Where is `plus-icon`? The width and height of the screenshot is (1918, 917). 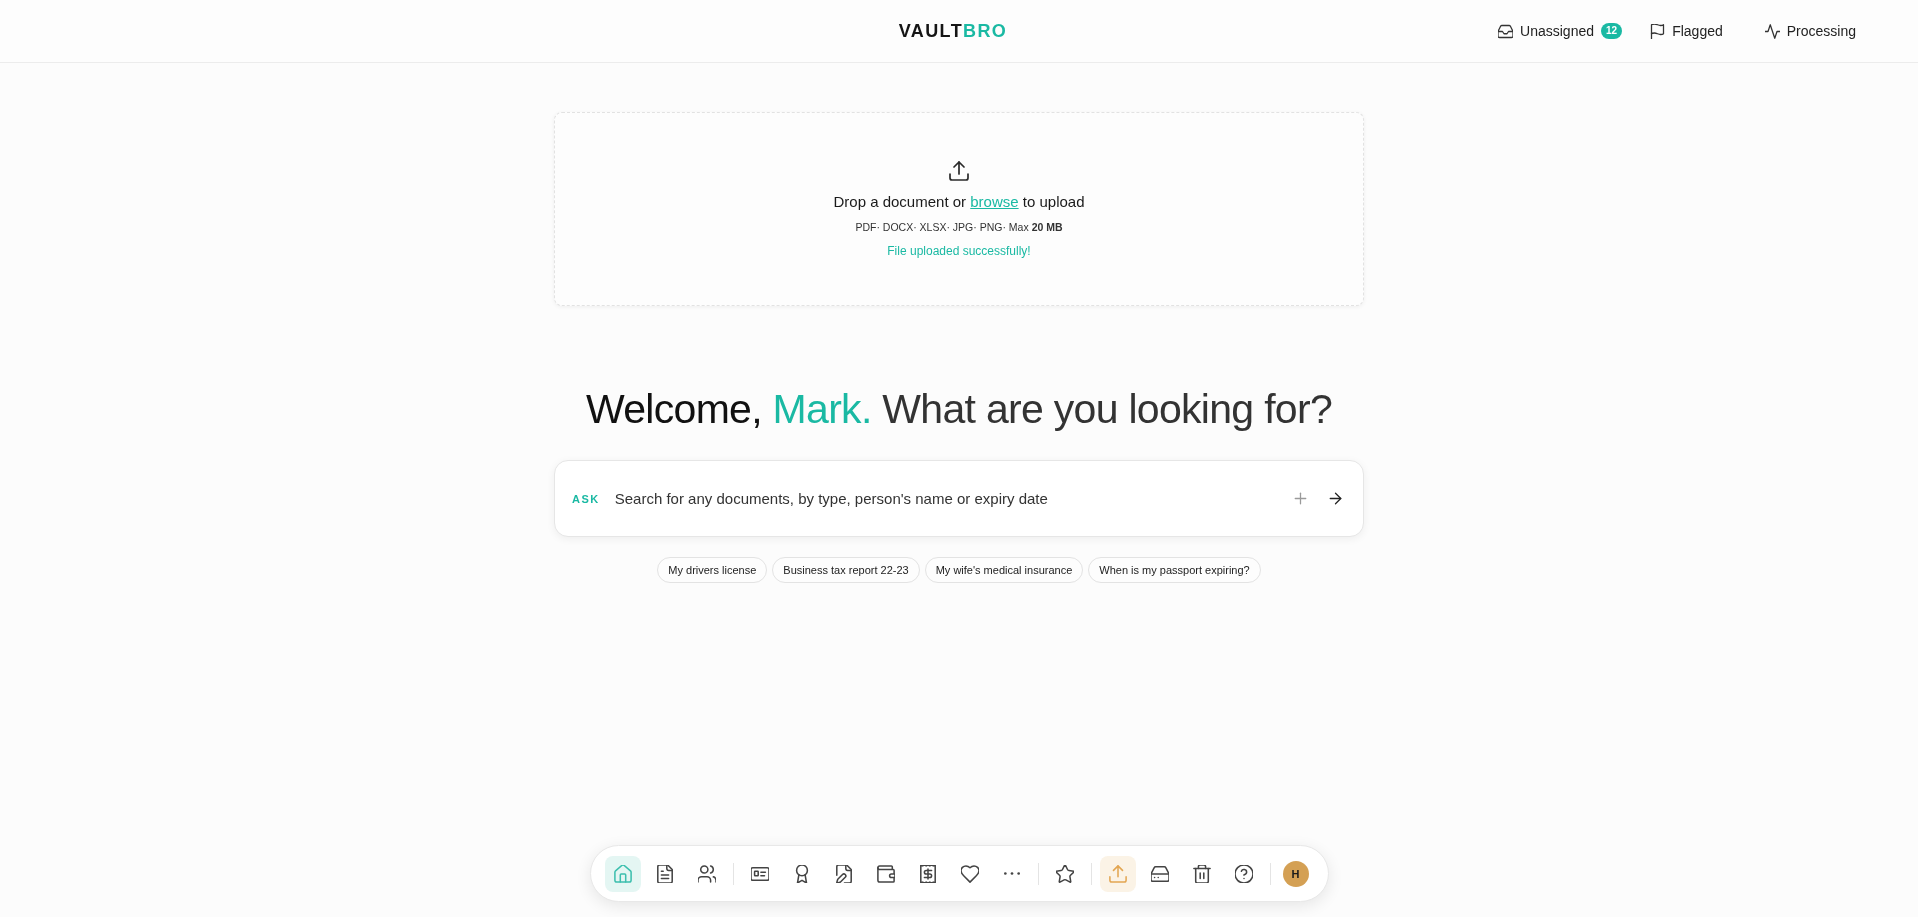 plus-icon is located at coordinates (1300, 498).